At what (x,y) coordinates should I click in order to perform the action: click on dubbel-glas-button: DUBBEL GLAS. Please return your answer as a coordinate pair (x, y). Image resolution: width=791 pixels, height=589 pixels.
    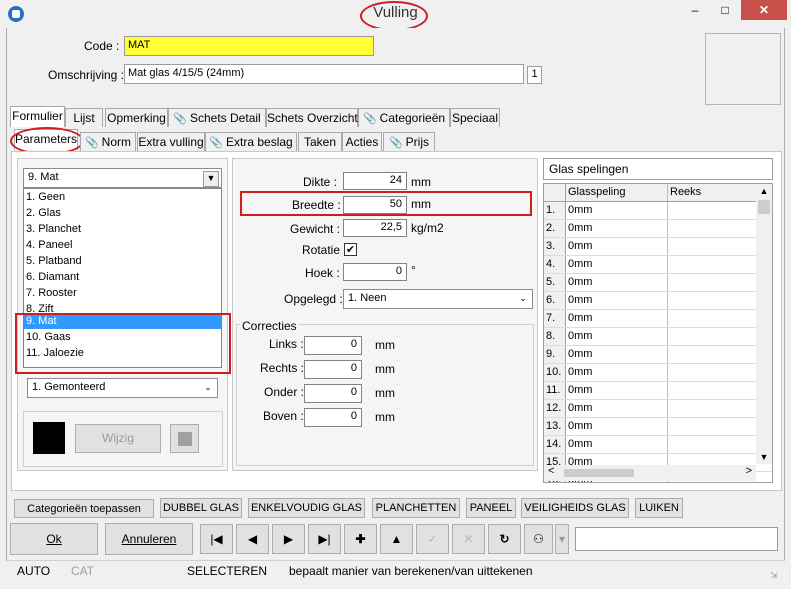
    Looking at the image, I should click on (201, 508).